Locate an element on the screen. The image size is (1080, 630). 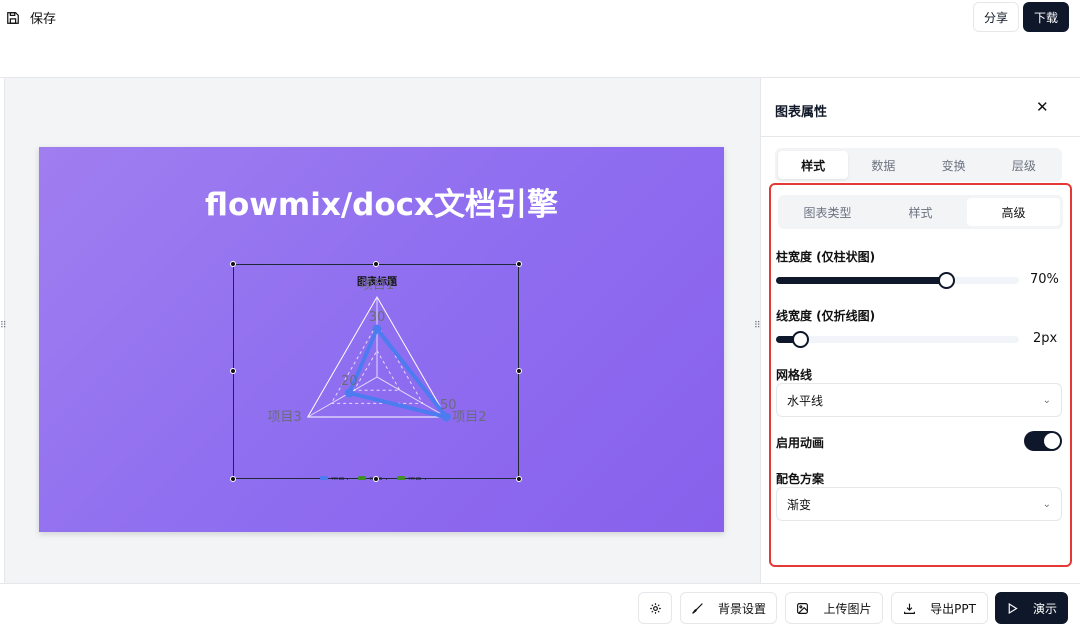
toggle-knob is located at coordinates (1052, 441).